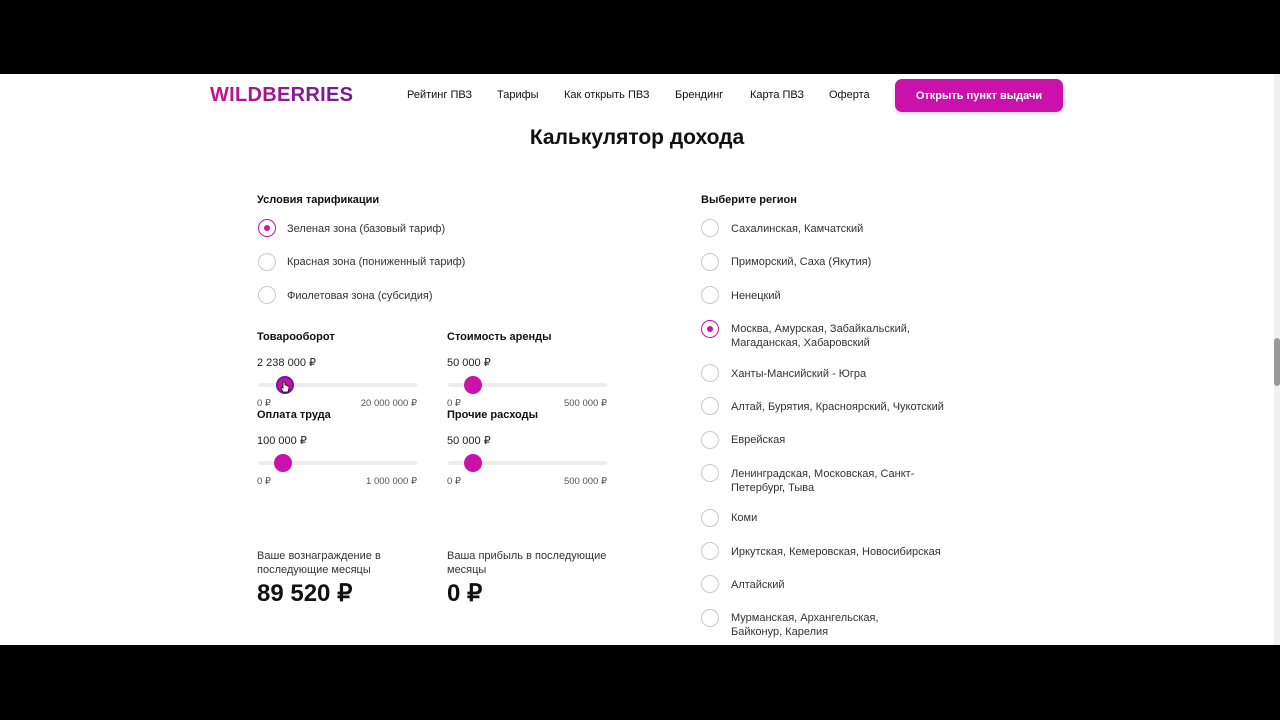  What do you see at coordinates (749, 200) in the screenshot?
I see `region-section-label: Выберите регион` at bounding box center [749, 200].